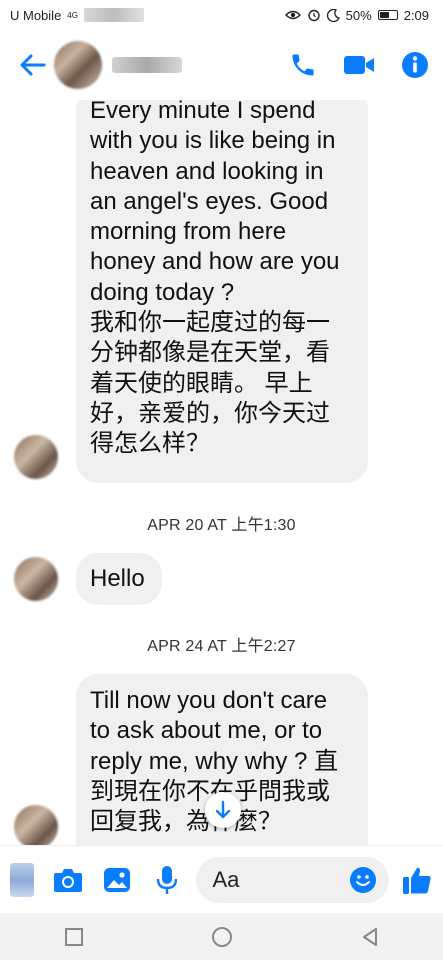 The image size is (443, 960). I want to click on voice-button, so click(167, 880).